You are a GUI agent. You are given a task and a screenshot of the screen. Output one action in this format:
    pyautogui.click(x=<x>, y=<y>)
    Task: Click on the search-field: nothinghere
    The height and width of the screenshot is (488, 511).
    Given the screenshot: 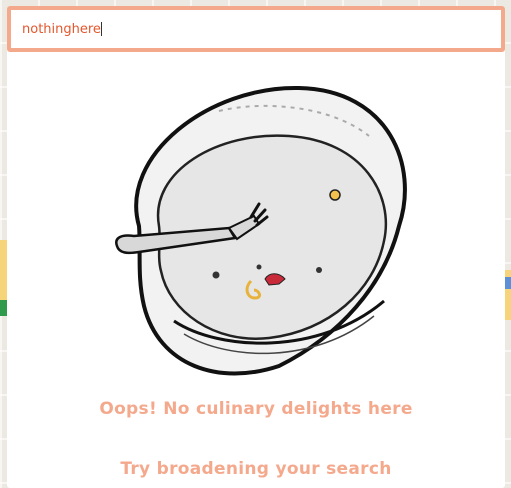 What is the action you would take?
    pyautogui.click(x=62, y=29)
    